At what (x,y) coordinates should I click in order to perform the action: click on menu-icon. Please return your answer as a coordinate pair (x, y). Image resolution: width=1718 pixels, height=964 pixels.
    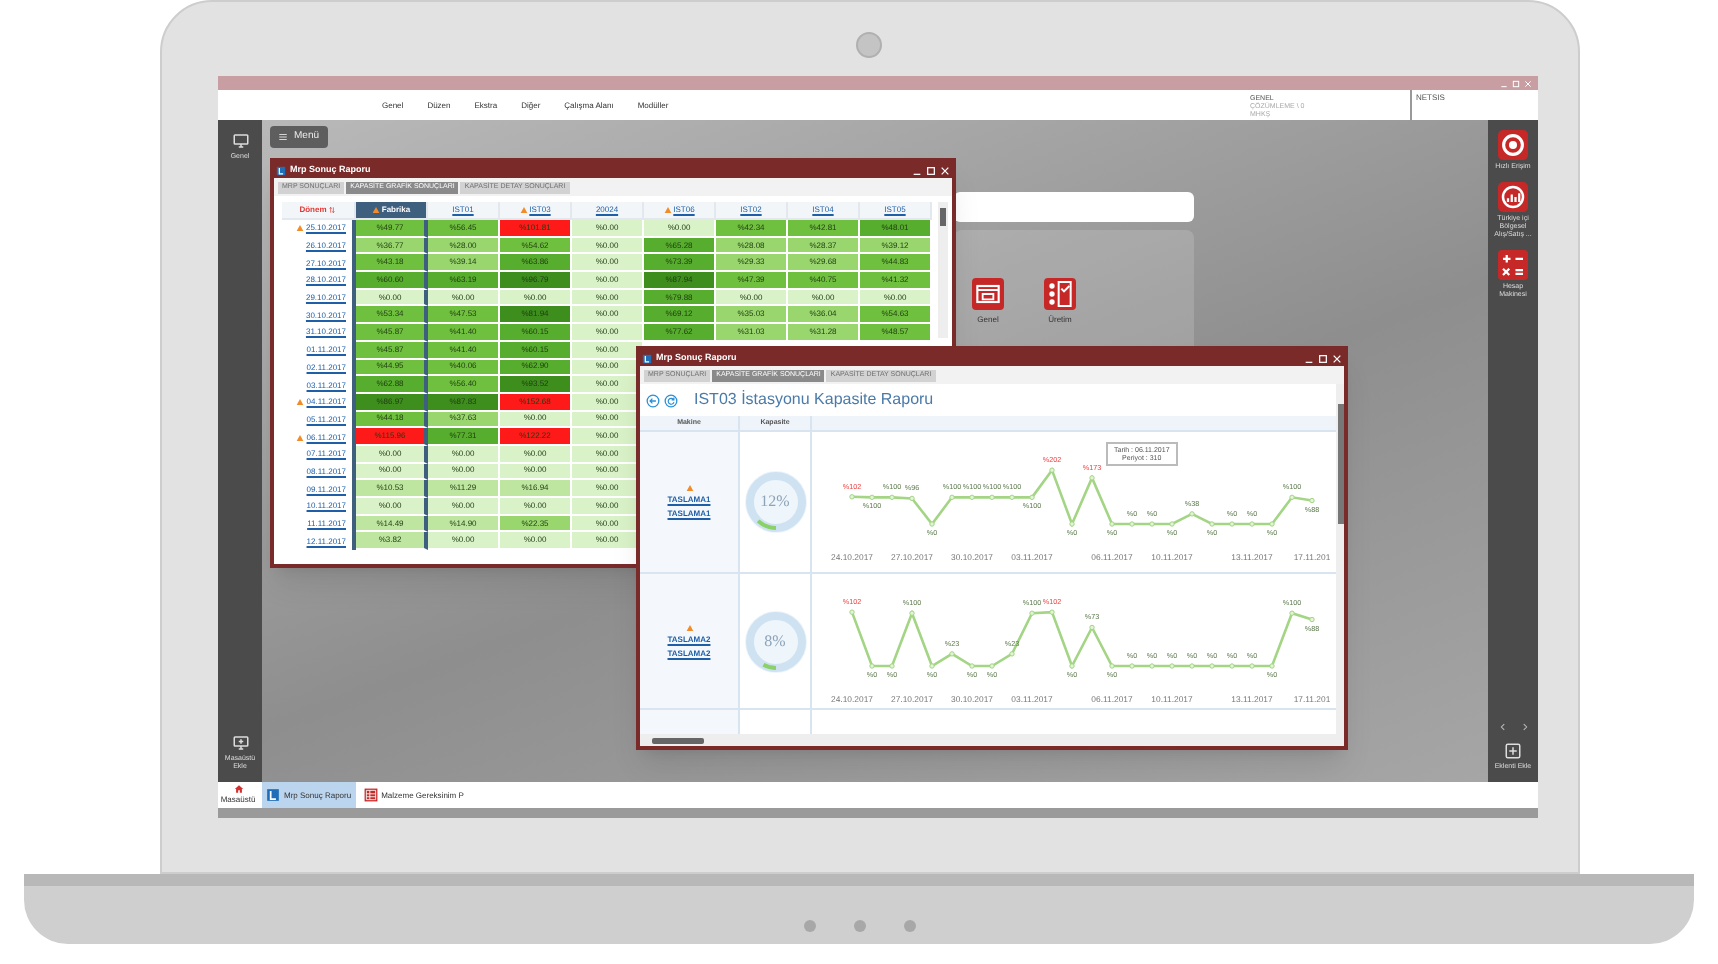
    Looking at the image, I should click on (283, 137).